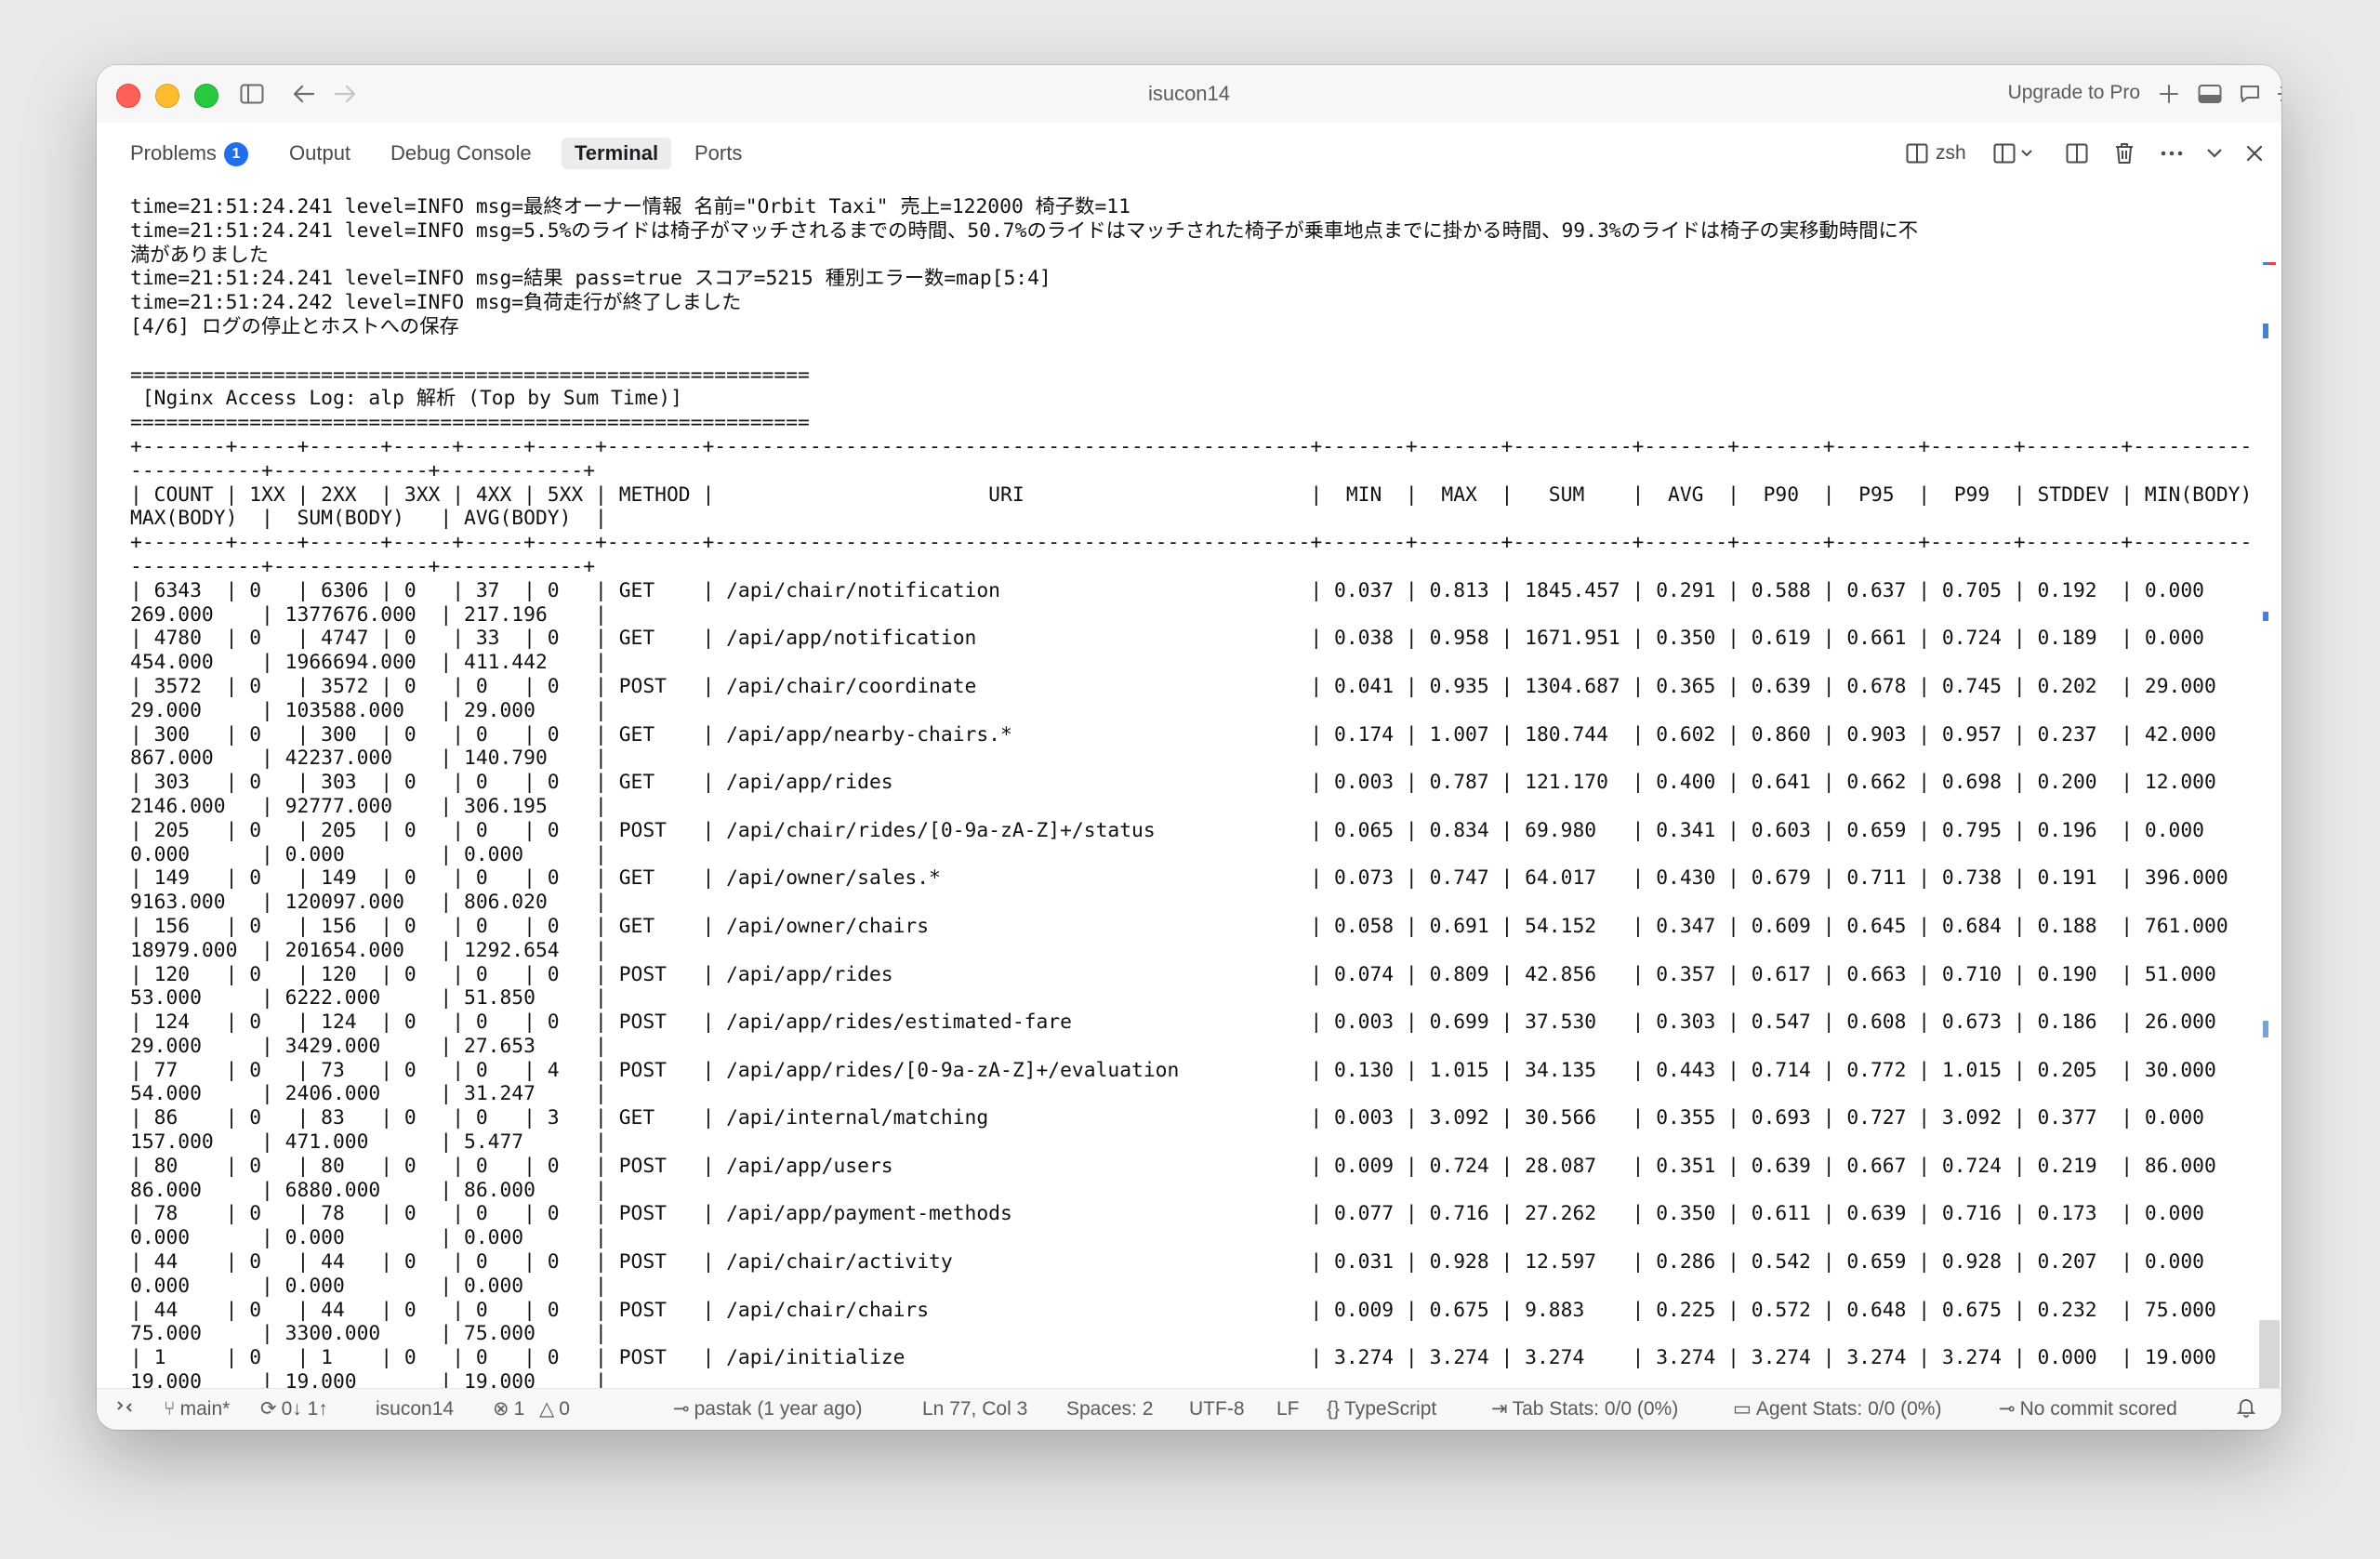  What do you see at coordinates (531, 1409) in the screenshot?
I see `problems-status: ⊗ 1 △ 0` at bounding box center [531, 1409].